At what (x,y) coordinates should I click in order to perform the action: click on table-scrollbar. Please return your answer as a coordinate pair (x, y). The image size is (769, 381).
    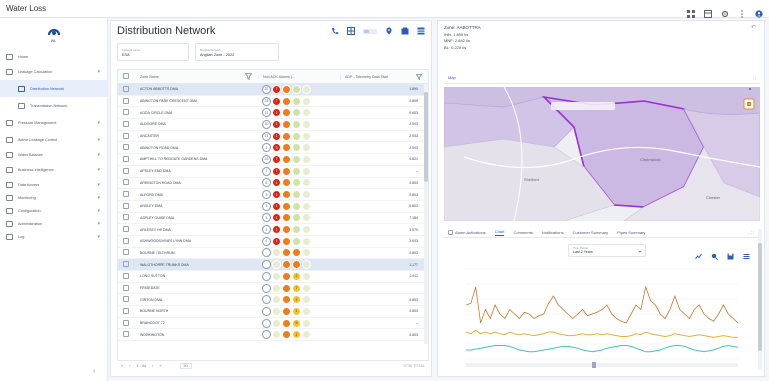
    Looking at the image, I should click on (426, 214).